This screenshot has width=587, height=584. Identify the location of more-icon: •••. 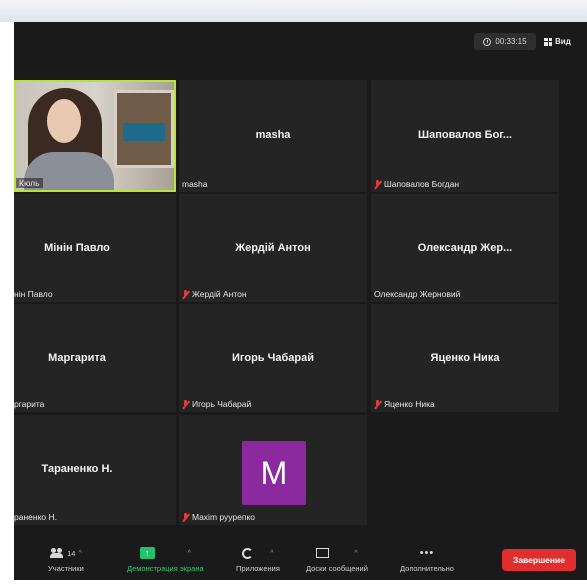
(427, 553).